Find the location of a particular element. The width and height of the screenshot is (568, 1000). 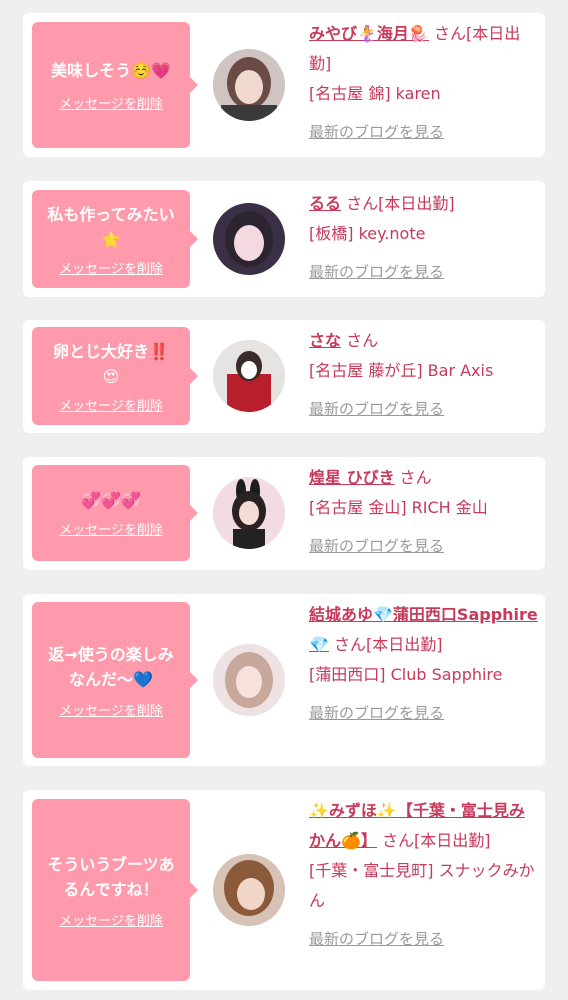

message-bubble: そういうブーツあるんですね！ メッセージを削除 is located at coordinates (115, 890).